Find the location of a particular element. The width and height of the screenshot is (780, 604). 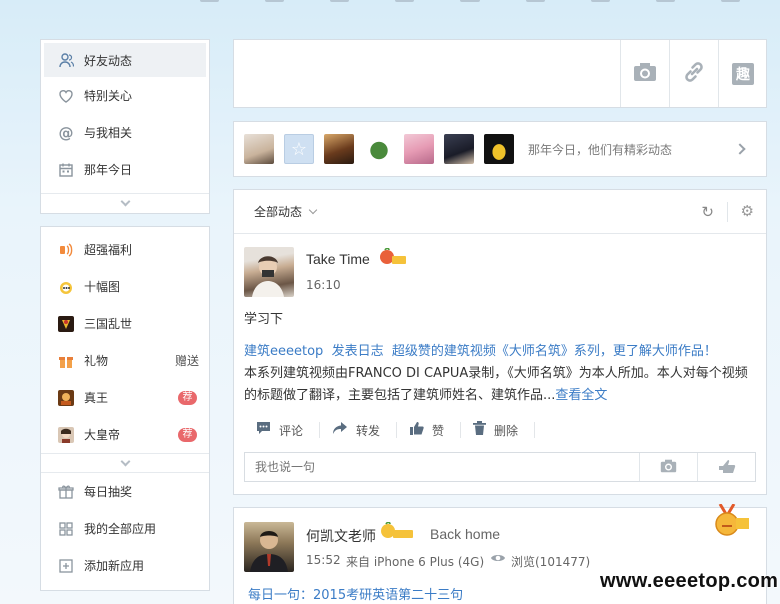

sidebar-item-super-welfare: 超强福利 is located at coordinates (125, 249).